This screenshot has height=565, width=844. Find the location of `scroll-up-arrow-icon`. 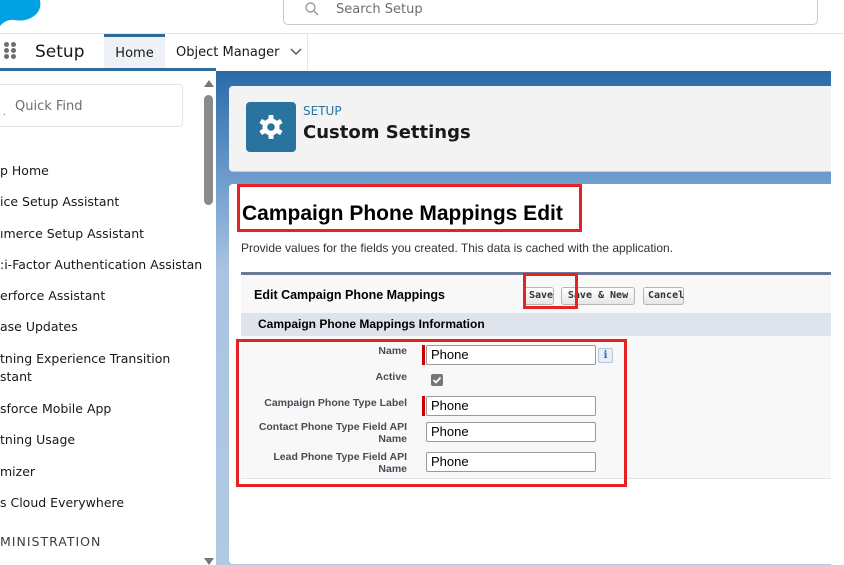

scroll-up-arrow-icon is located at coordinates (209, 83).